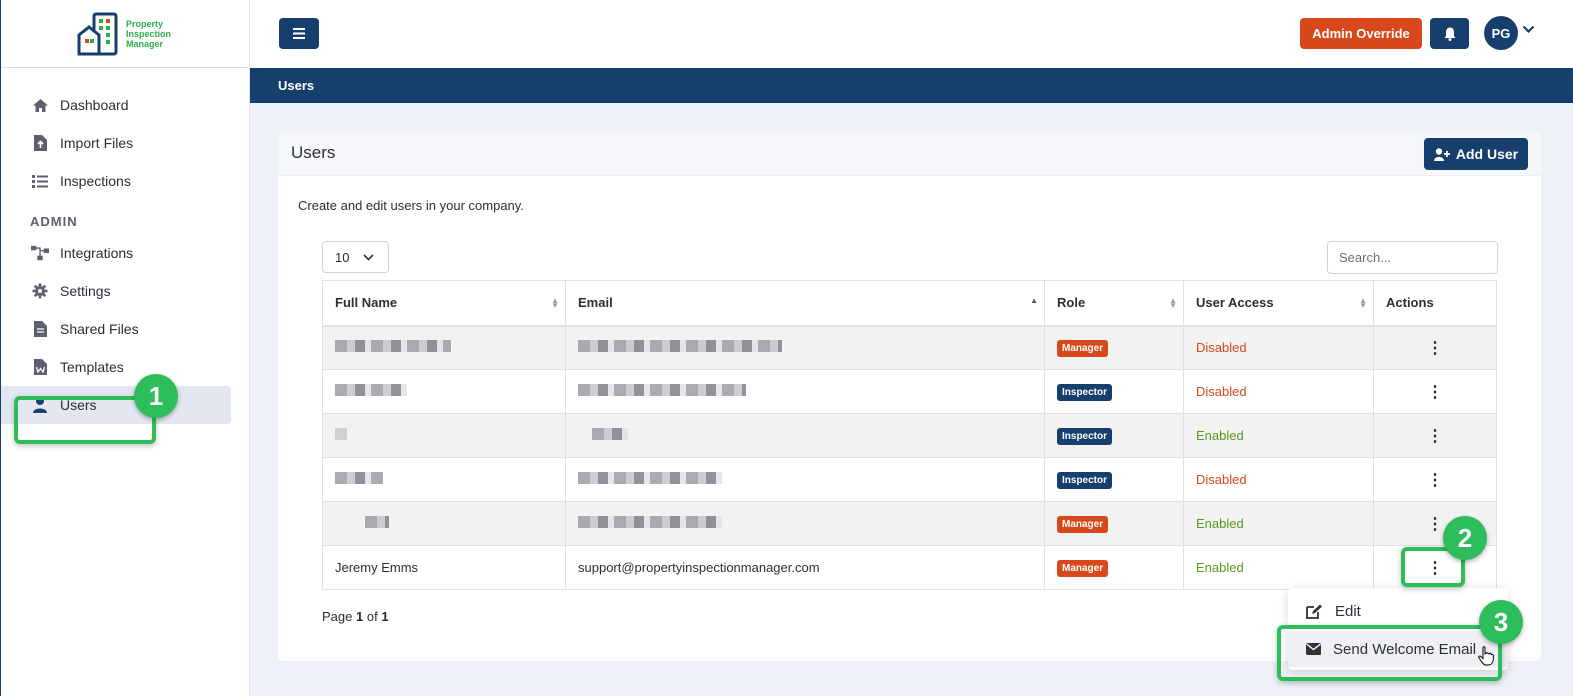  What do you see at coordinates (1435, 303) in the screenshot?
I see `column-header-actions: Actions` at bounding box center [1435, 303].